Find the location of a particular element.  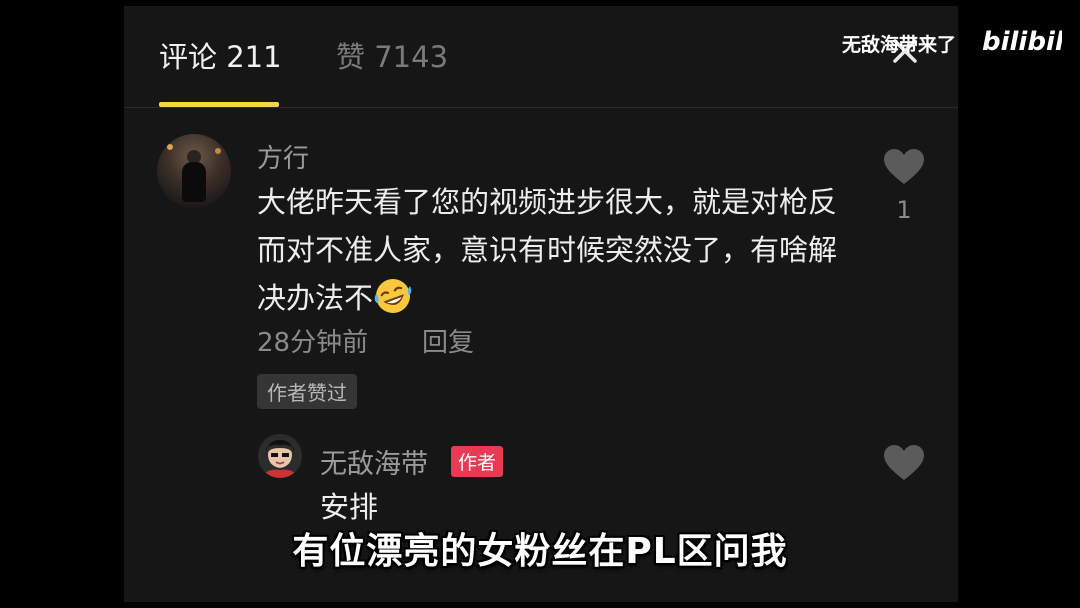

reply-text: 安排 is located at coordinates (349, 507).